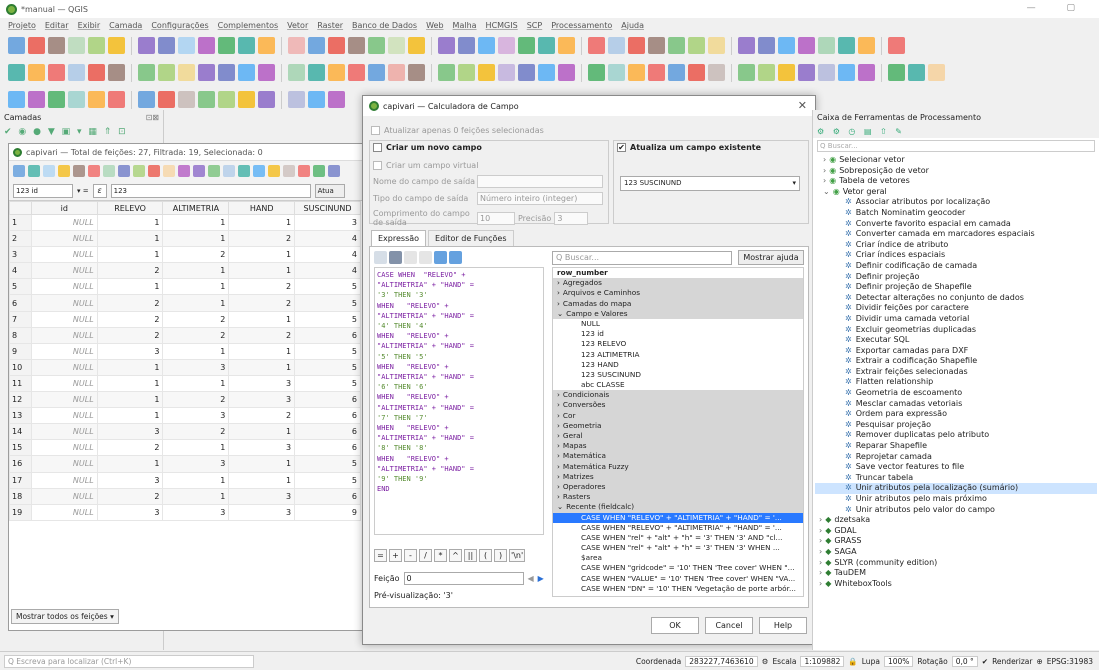 This screenshot has width=1099, height=670. I want to click on window-controls: — ▢, so click(1058, 8).